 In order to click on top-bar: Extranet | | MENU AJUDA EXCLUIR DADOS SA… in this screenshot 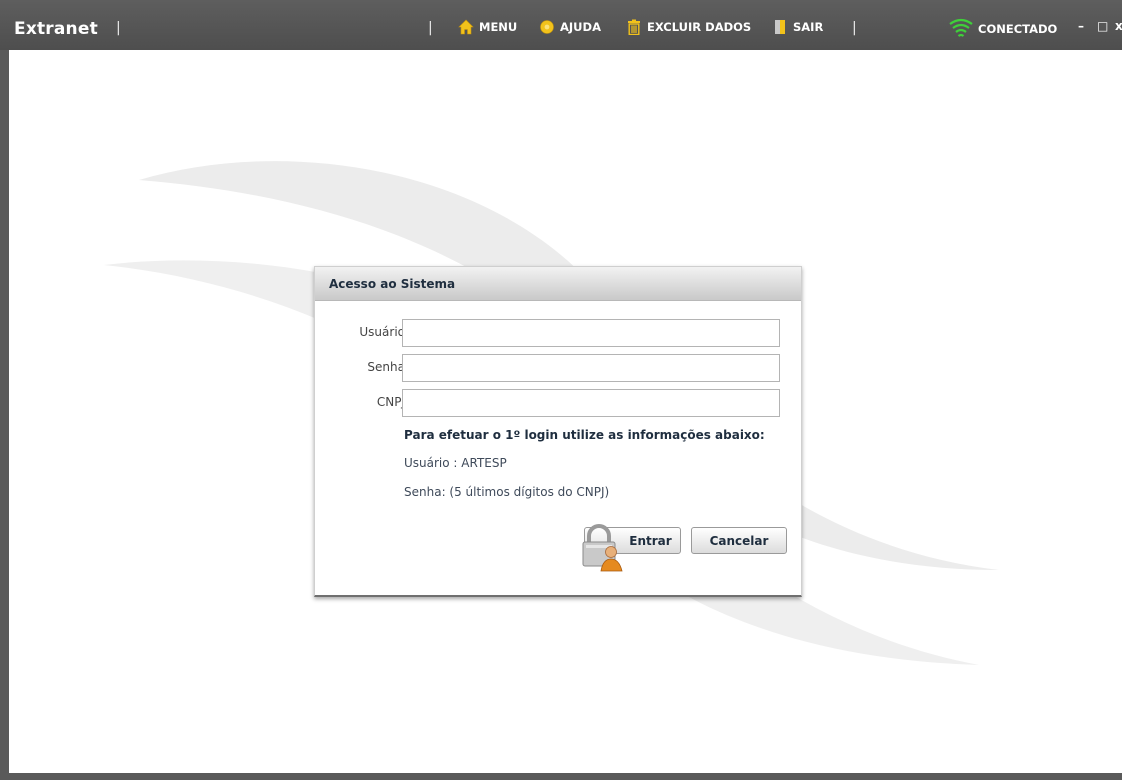, I will do `click(561, 25)`.